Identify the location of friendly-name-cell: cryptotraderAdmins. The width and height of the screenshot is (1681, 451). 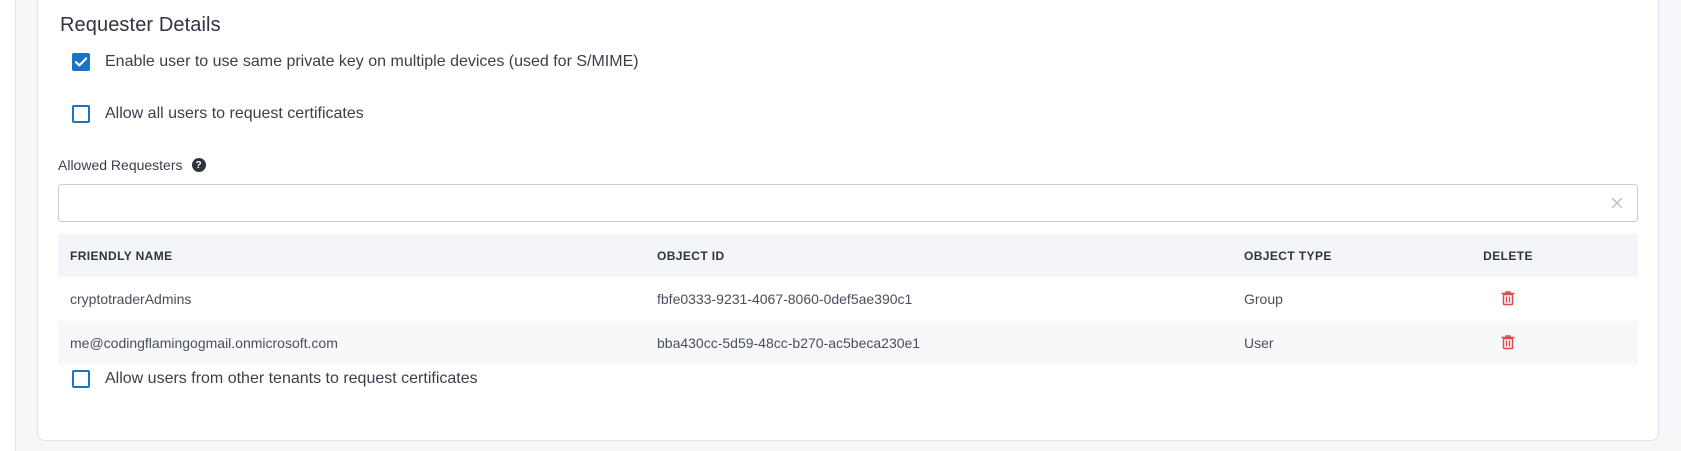
(131, 299).